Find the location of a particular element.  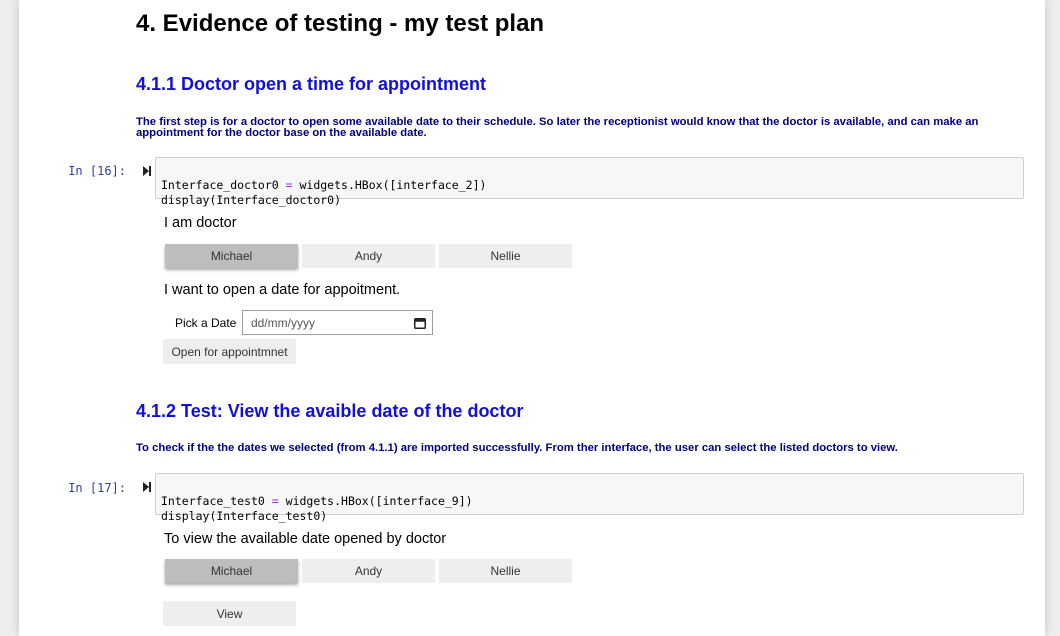

toggle-button-nellie-2: Nellie is located at coordinates (505, 571).